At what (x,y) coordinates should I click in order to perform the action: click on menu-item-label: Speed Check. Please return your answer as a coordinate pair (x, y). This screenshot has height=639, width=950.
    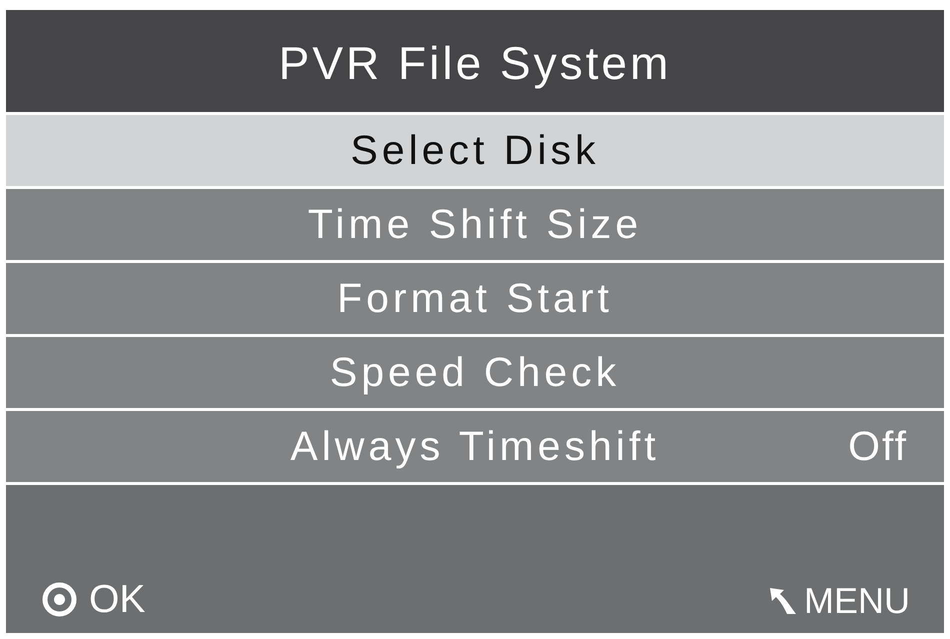
    Looking at the image, I should click on (475, 372).